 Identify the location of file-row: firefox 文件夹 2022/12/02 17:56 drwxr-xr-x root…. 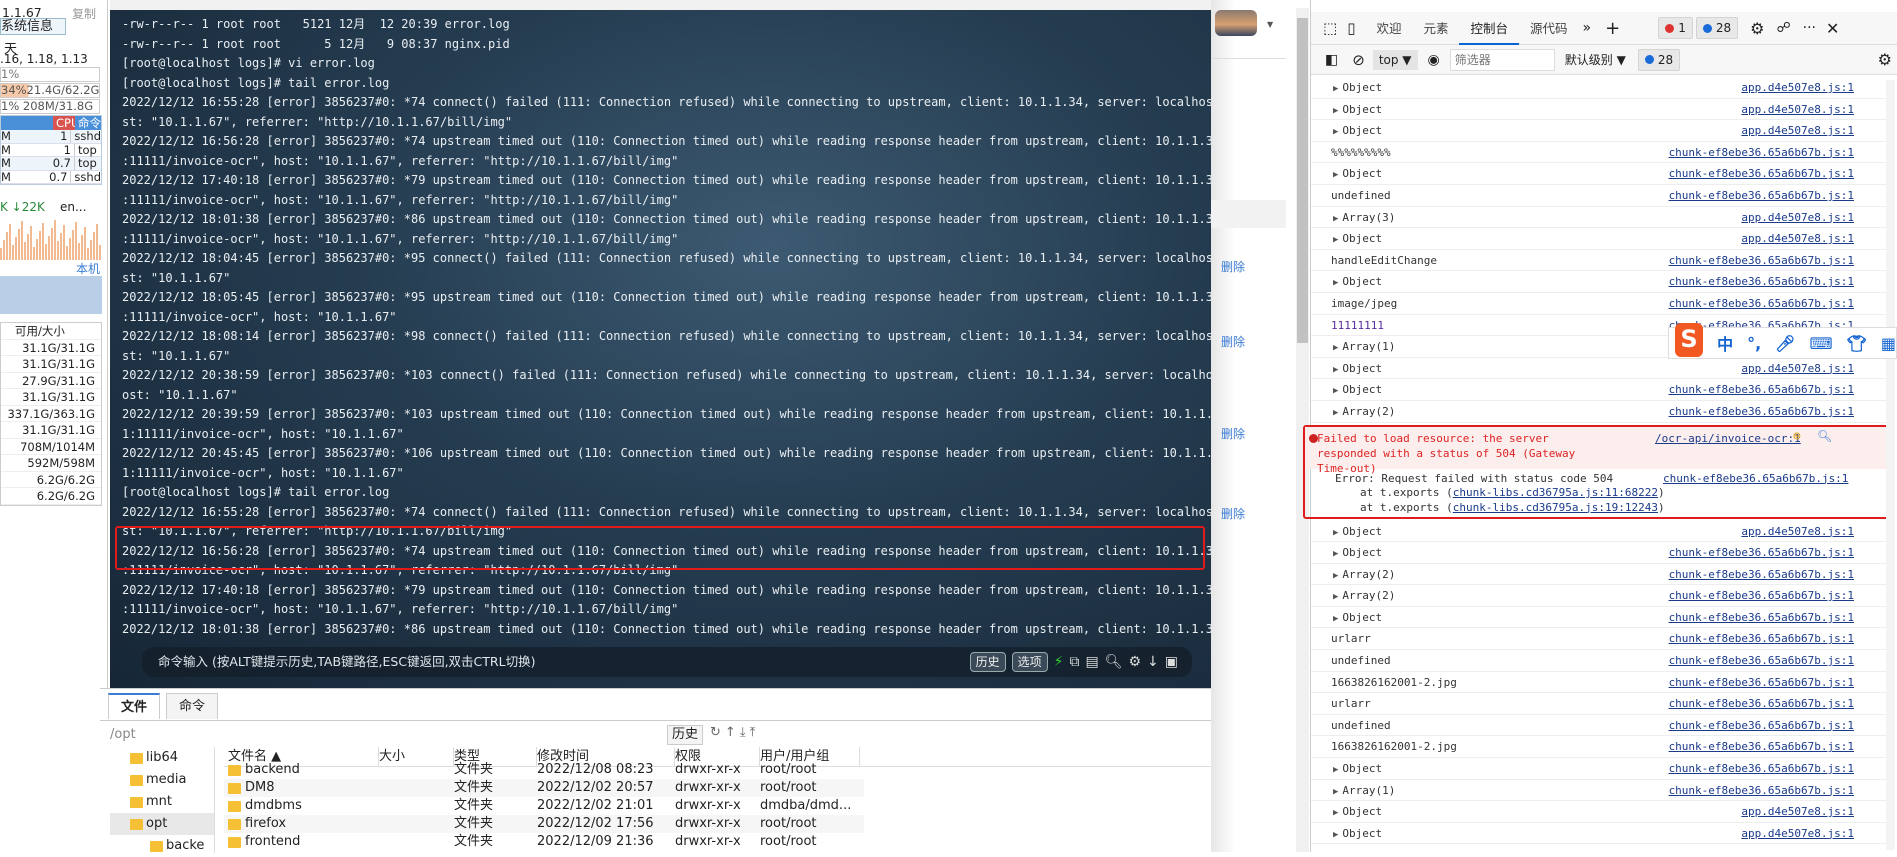
(544, 824).